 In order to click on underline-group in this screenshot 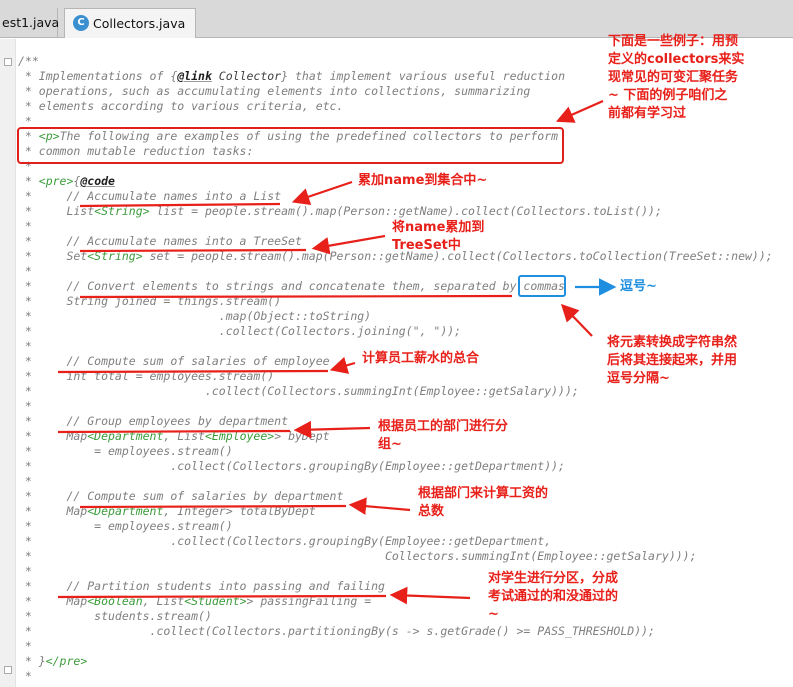, I will do `click(174, 431)`.